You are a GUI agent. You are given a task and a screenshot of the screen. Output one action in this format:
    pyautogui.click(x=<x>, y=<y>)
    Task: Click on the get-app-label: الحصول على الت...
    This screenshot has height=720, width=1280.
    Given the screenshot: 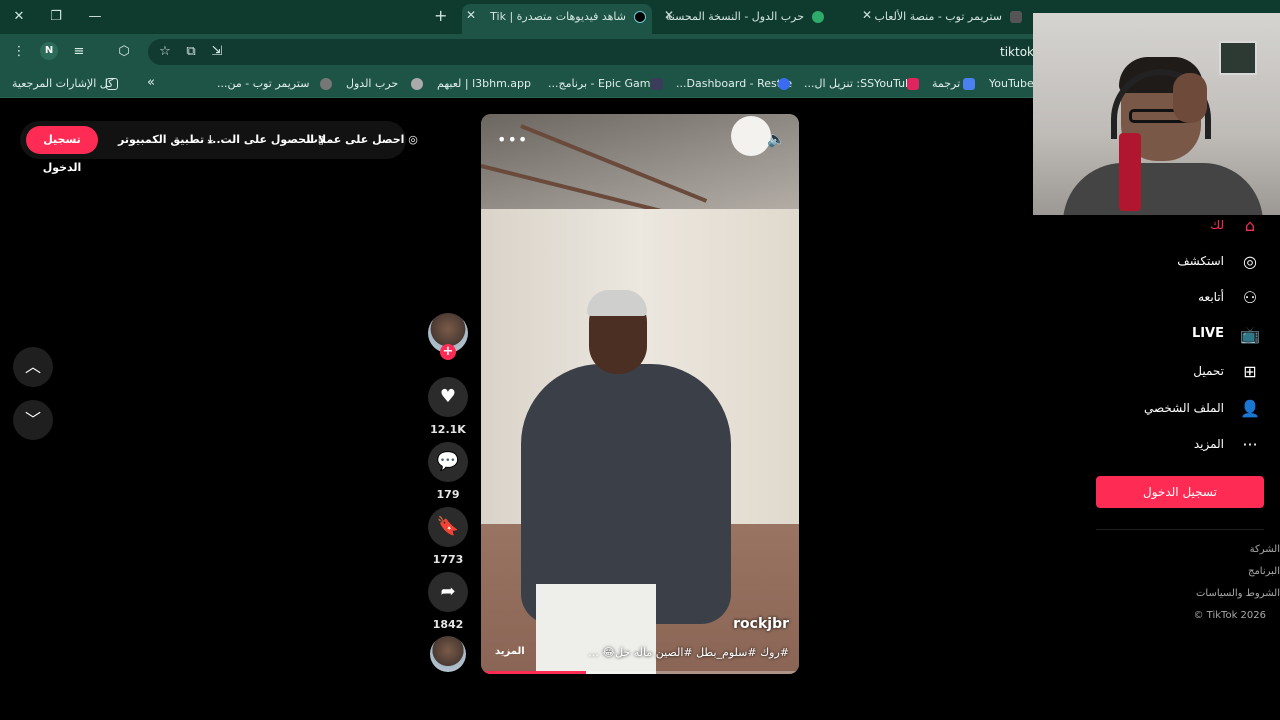 What is the action you would take?
    pyautogui.click(x=261, y=139)
    